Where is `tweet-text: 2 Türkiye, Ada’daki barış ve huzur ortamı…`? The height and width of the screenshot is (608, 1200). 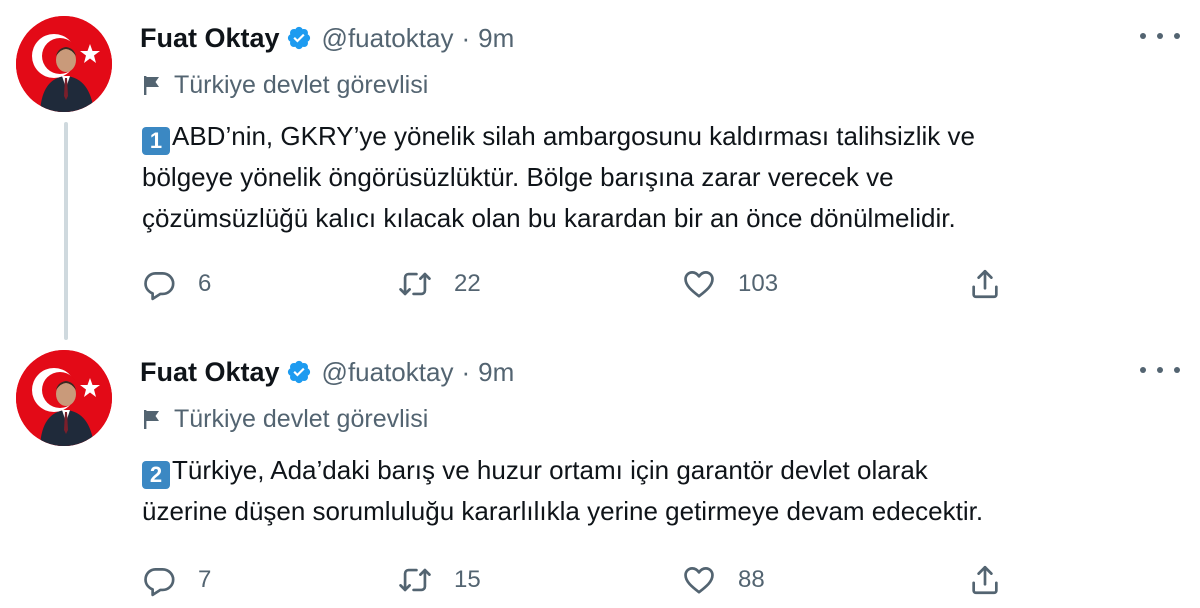 tweet-text: 2 Türkiye, Ada’daki barış ve huzur ortamı… is located at coordinates (662, 491).